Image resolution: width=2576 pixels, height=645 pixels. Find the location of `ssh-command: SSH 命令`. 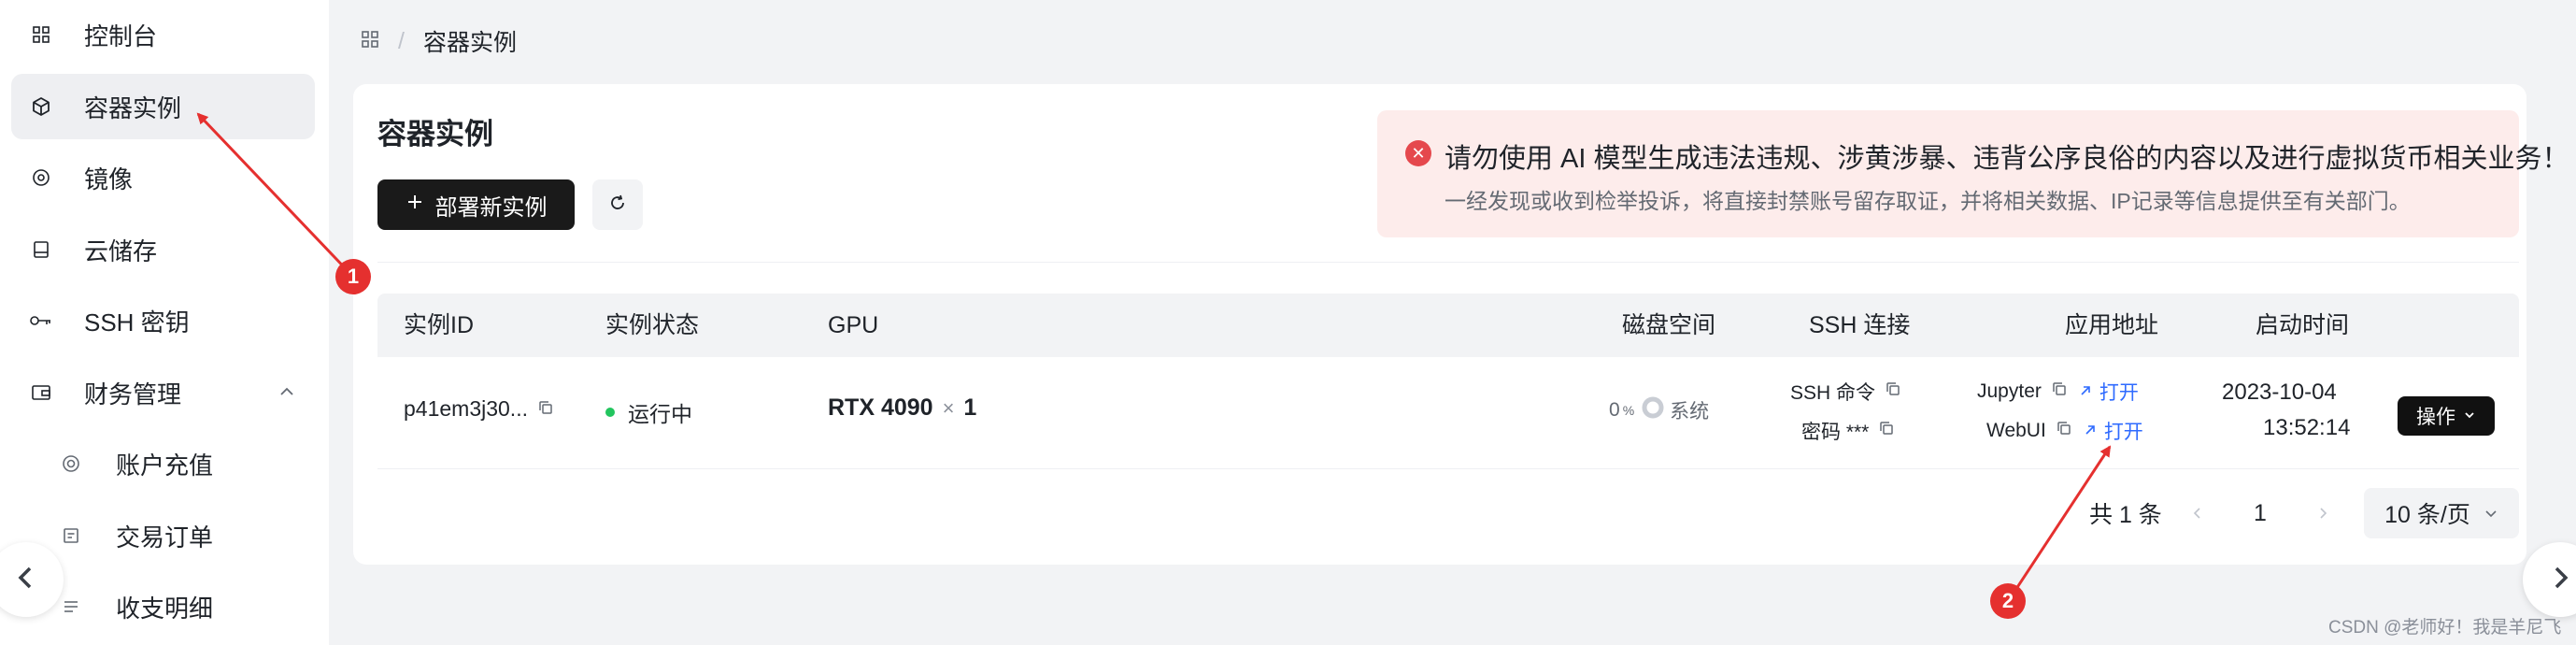

ssh-command: SSH 命令 is located at coordinates (1833, 393).